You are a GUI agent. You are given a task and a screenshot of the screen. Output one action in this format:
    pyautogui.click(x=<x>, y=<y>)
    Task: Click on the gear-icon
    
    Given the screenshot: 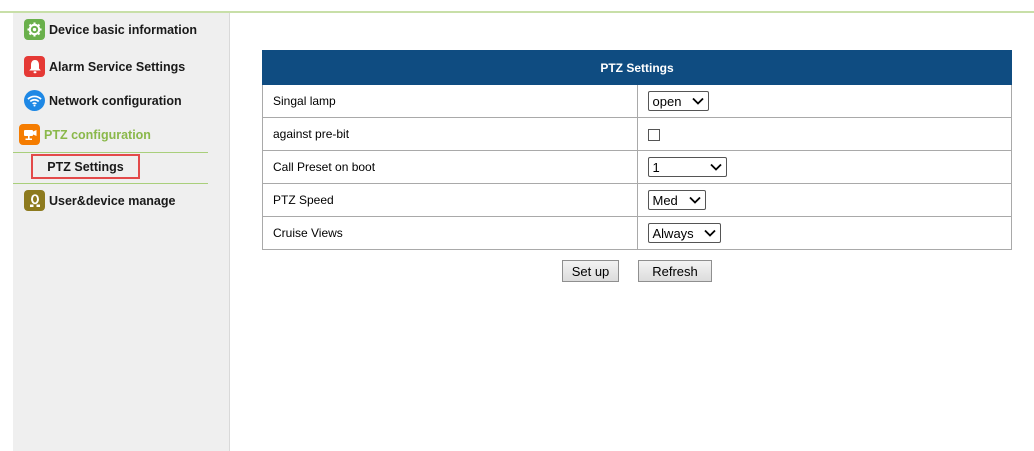 What is the action you would take?
    pyautogui.click(x=34, y=29)
    